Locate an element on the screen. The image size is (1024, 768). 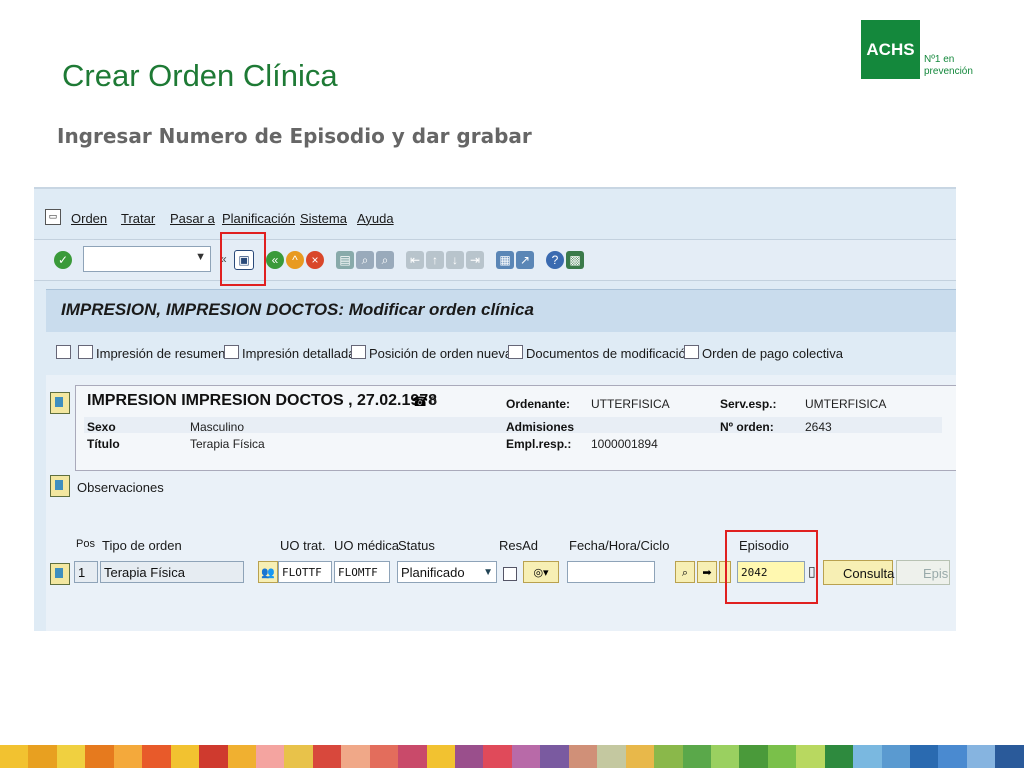
find-next-icon: ⌕ is located at coordinates (385, 260).